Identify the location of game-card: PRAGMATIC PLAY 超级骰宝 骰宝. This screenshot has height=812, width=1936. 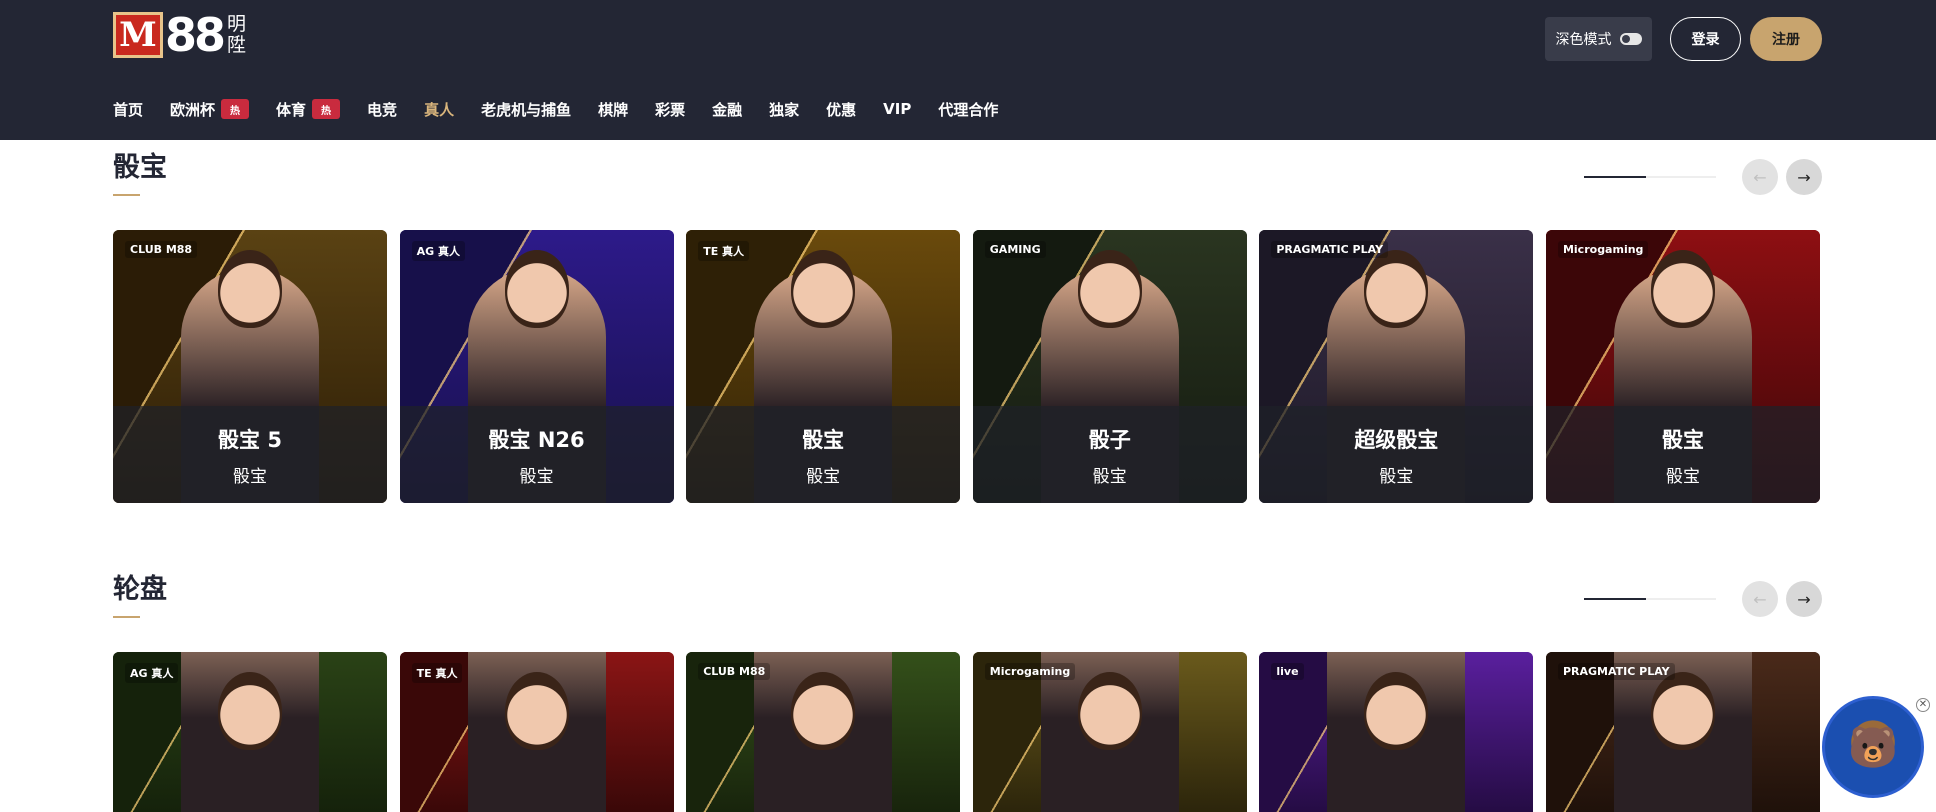
(1396, 366).